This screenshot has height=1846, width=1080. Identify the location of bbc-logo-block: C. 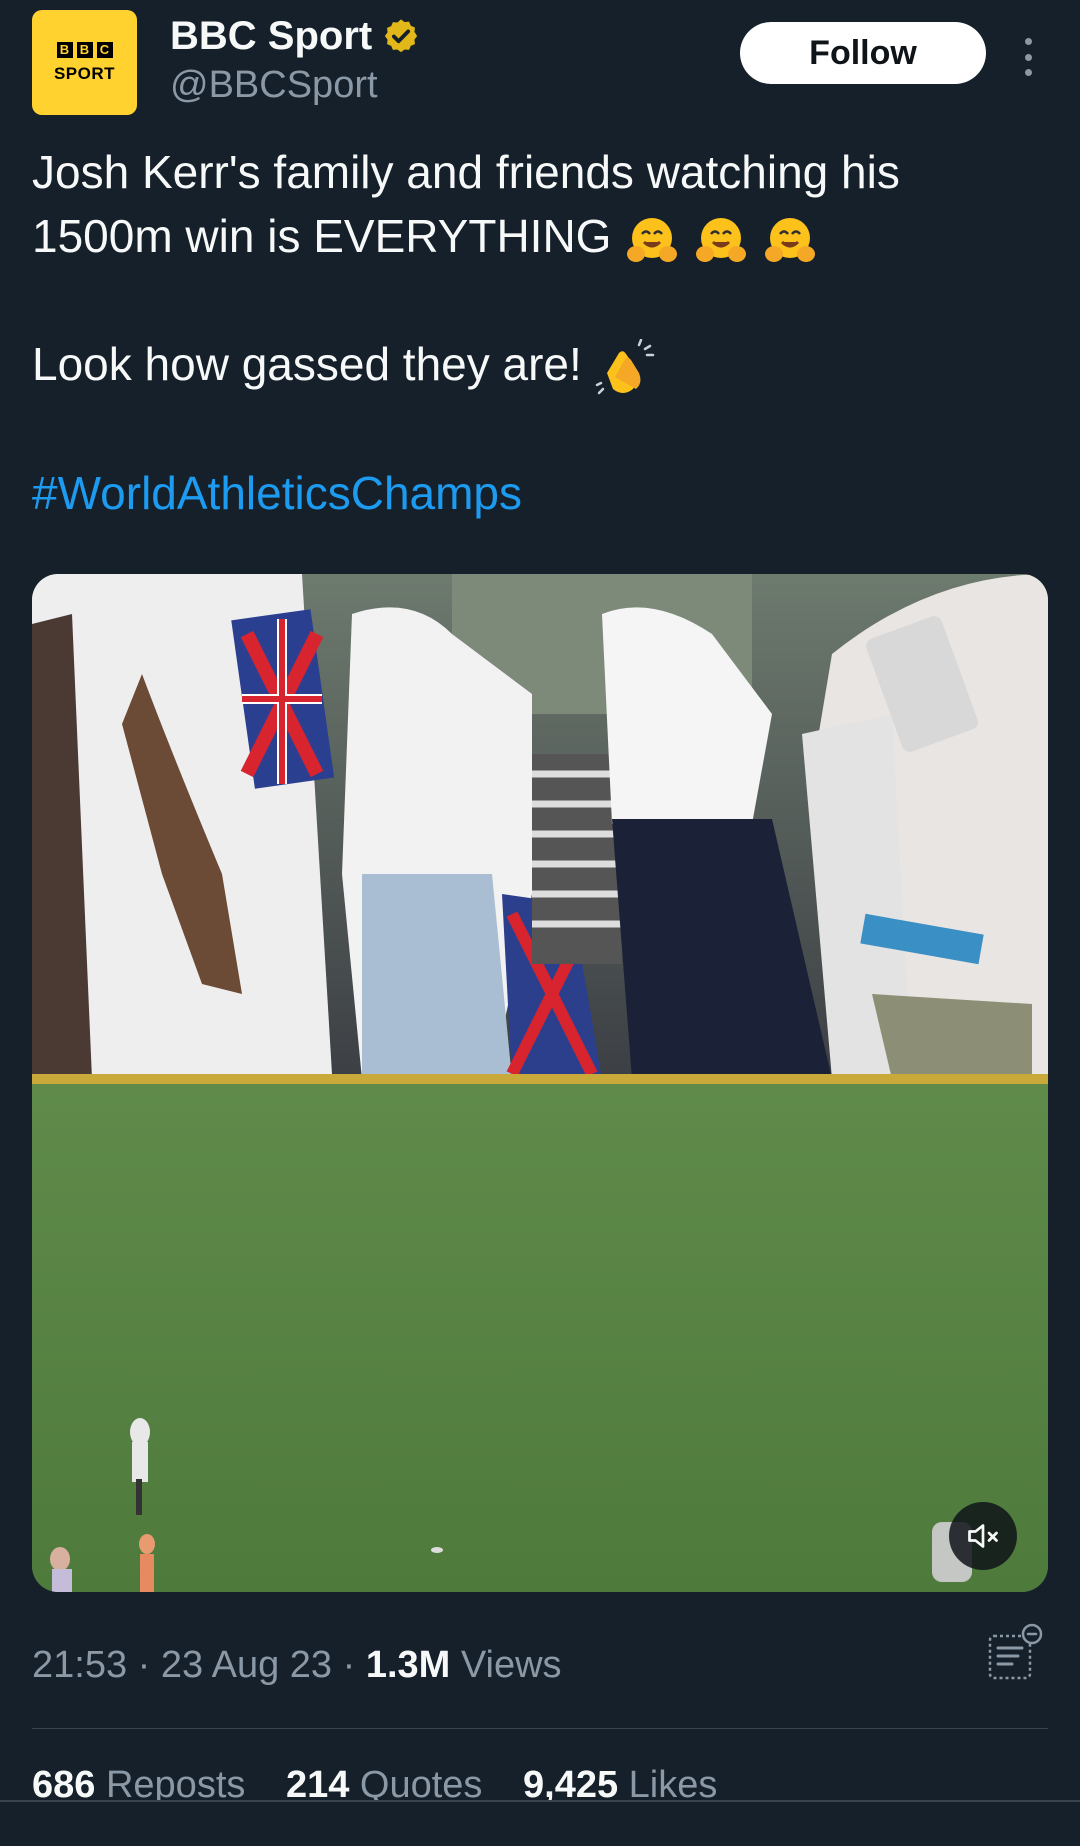
(104, 49).